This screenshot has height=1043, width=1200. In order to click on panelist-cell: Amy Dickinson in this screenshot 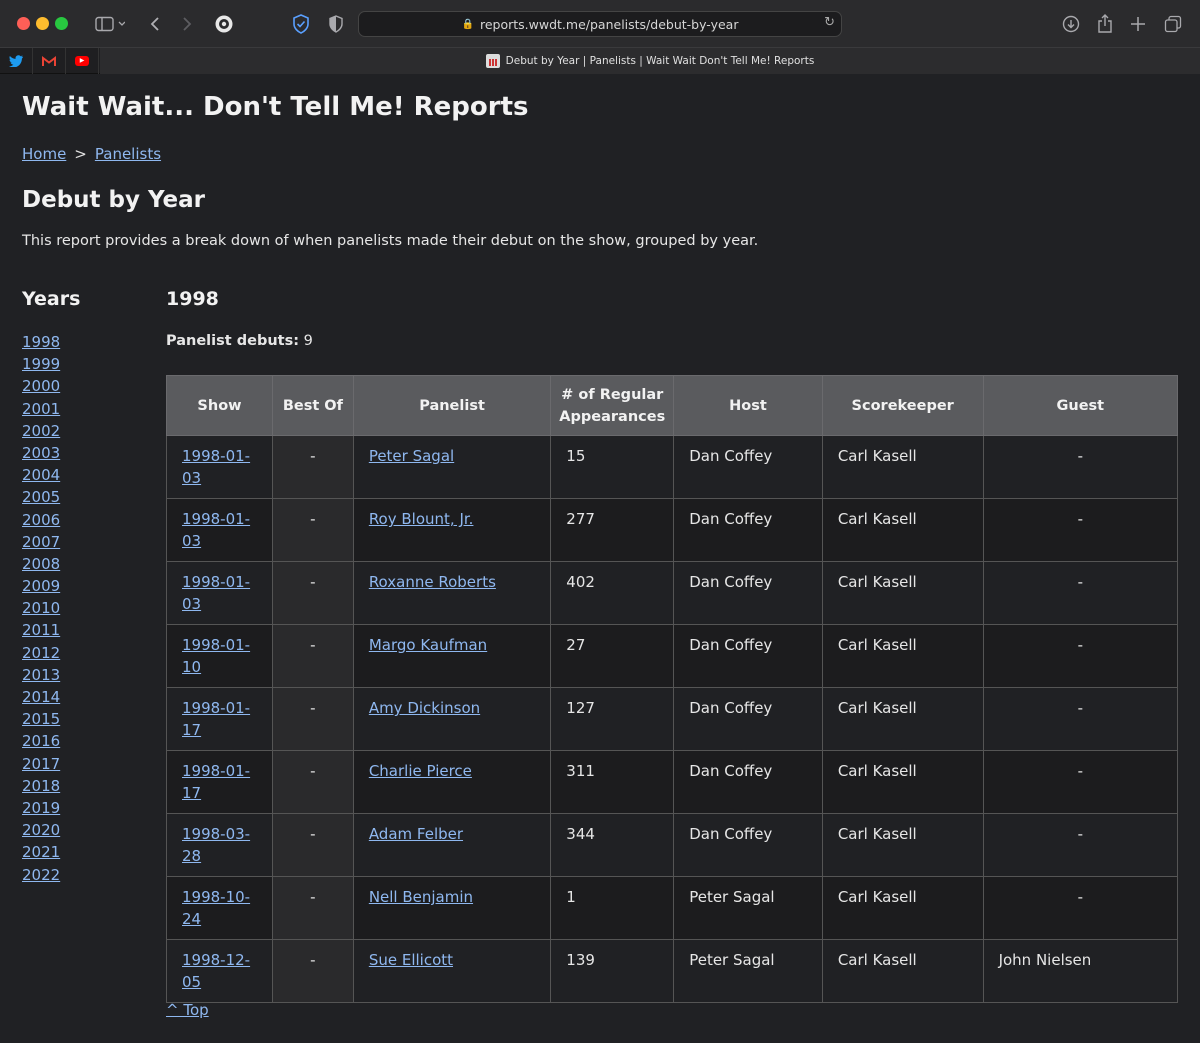, I will do `click(452, 719)`.